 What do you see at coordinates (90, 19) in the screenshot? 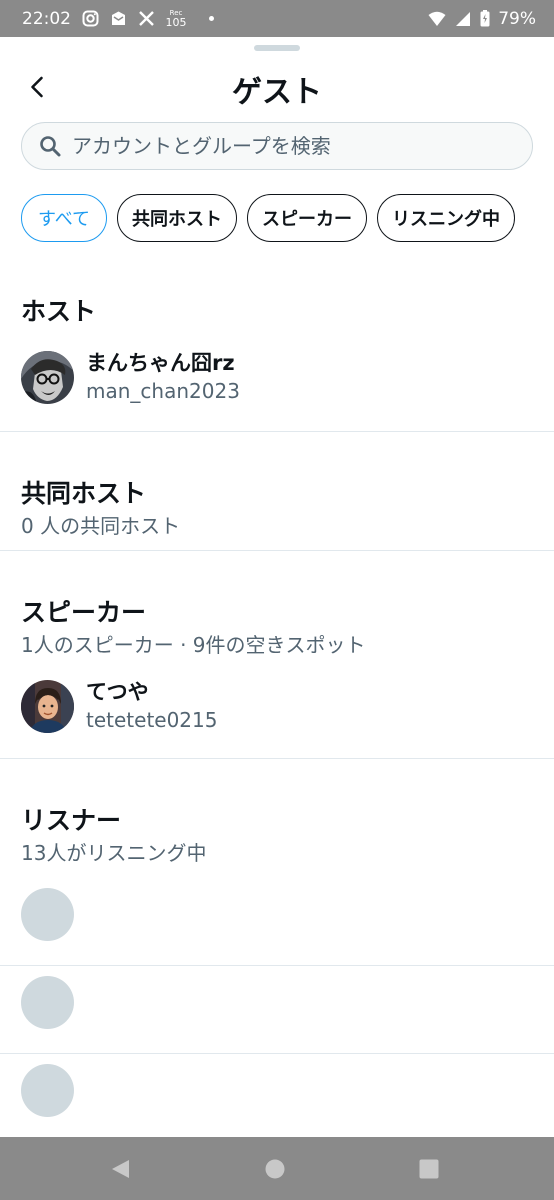
I see `instagram-icon` at bounding box center [90, 19].